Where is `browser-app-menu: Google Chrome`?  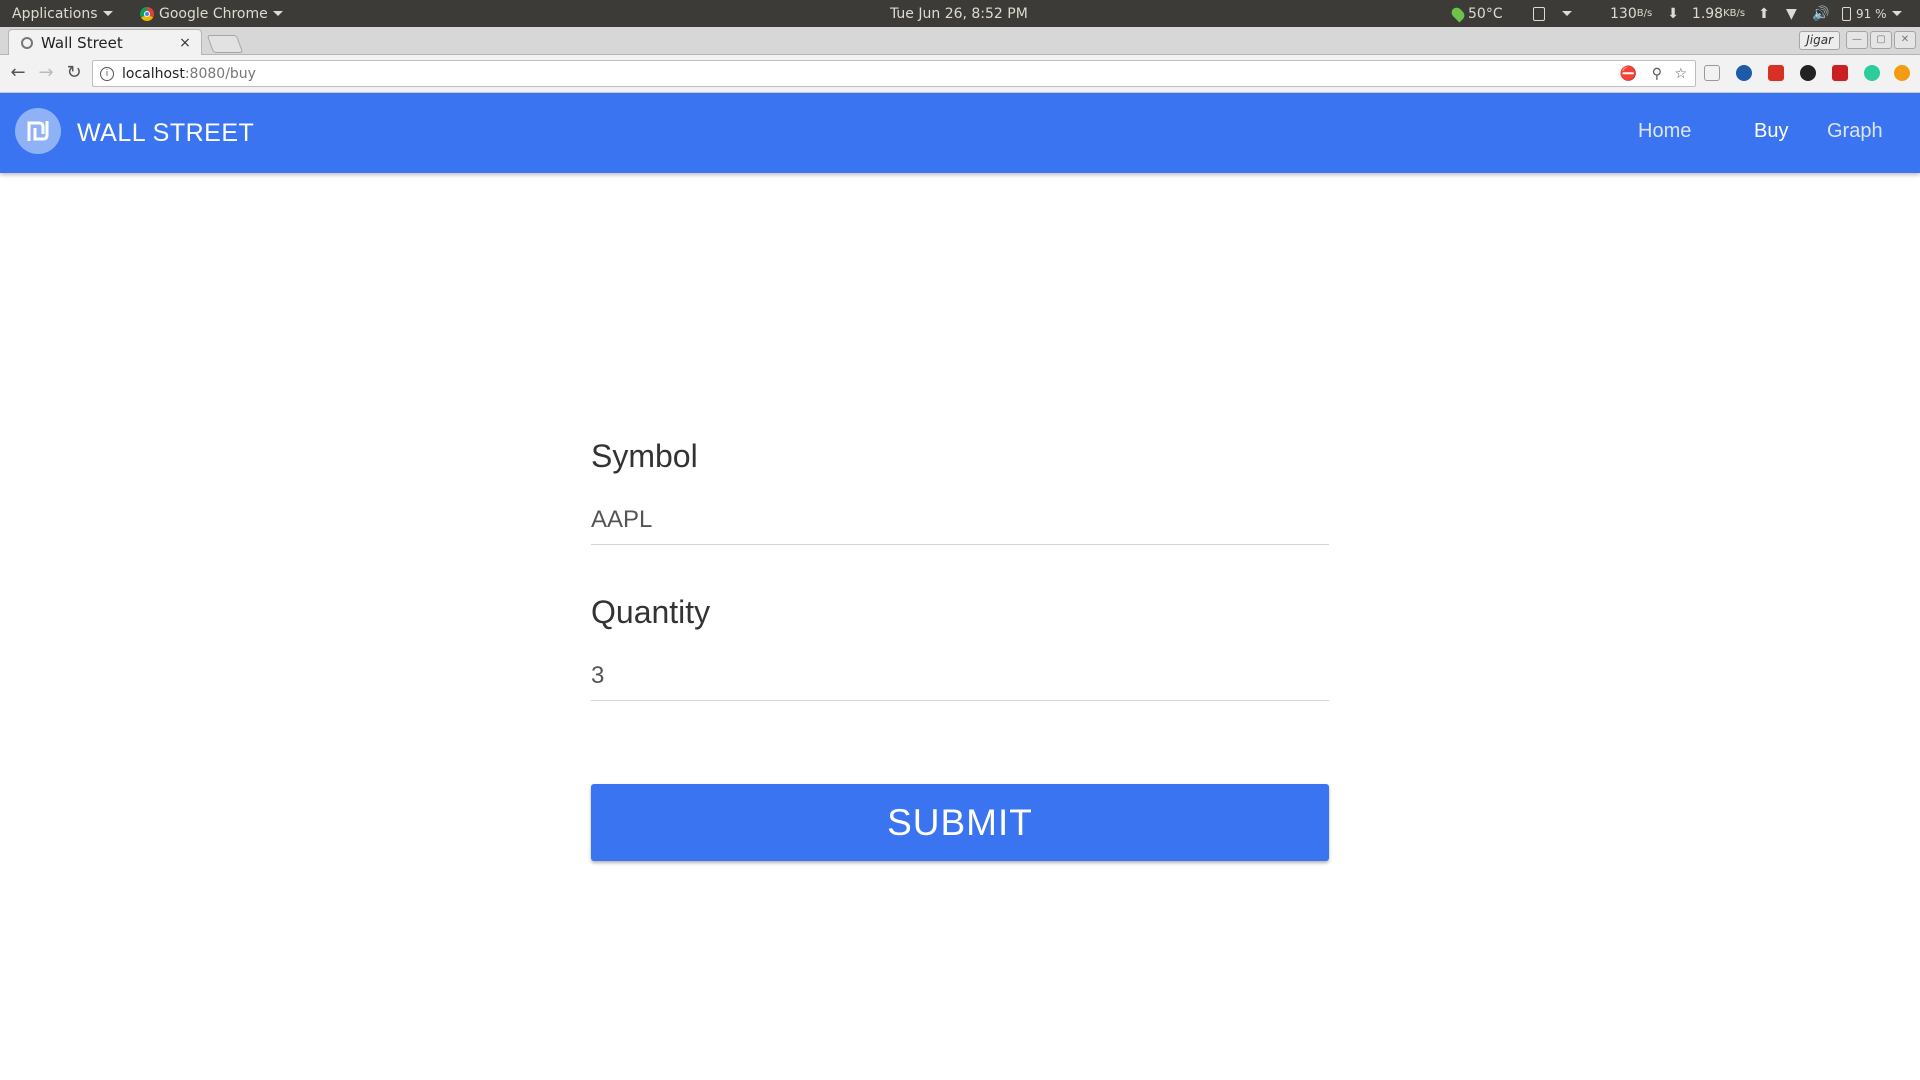
browser-app-menu: Google Chrome is located at coordinates (211, 13).